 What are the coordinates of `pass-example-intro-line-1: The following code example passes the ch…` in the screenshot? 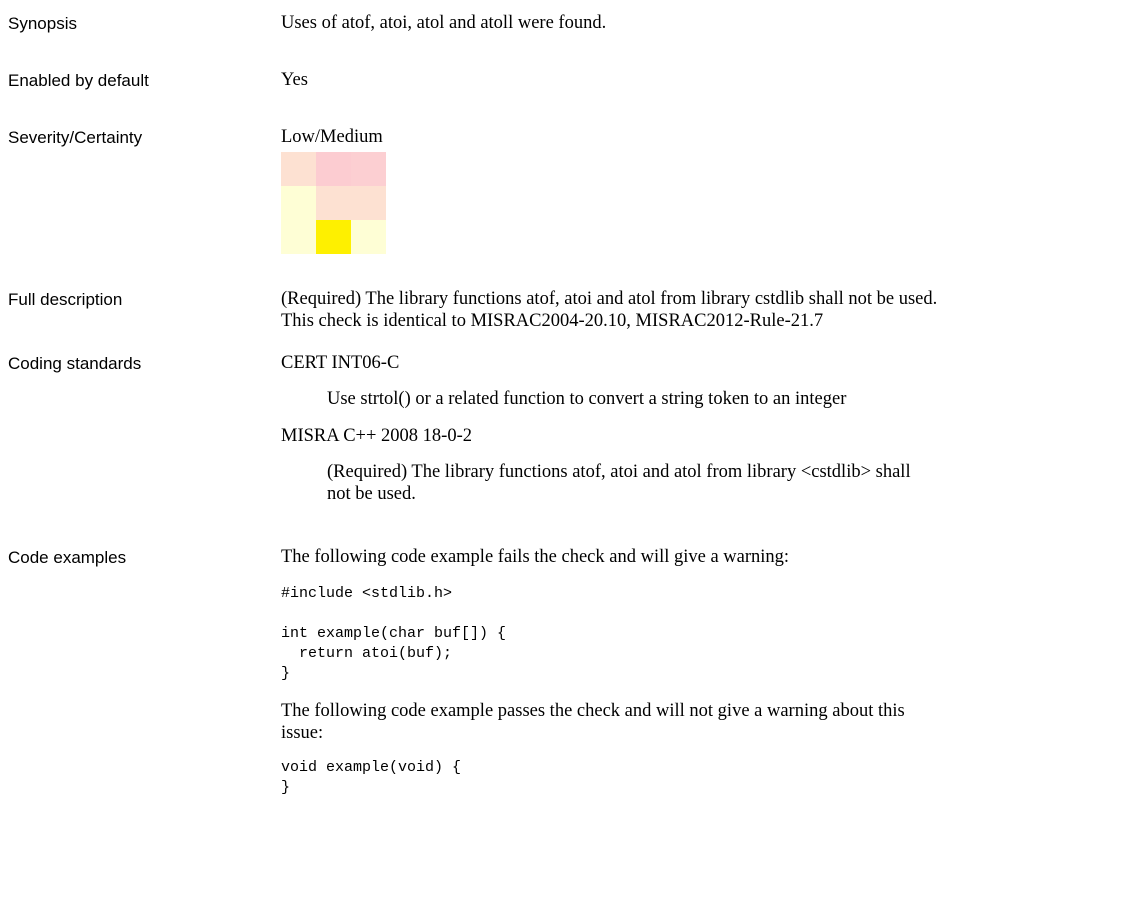 It's located at (593, 711).